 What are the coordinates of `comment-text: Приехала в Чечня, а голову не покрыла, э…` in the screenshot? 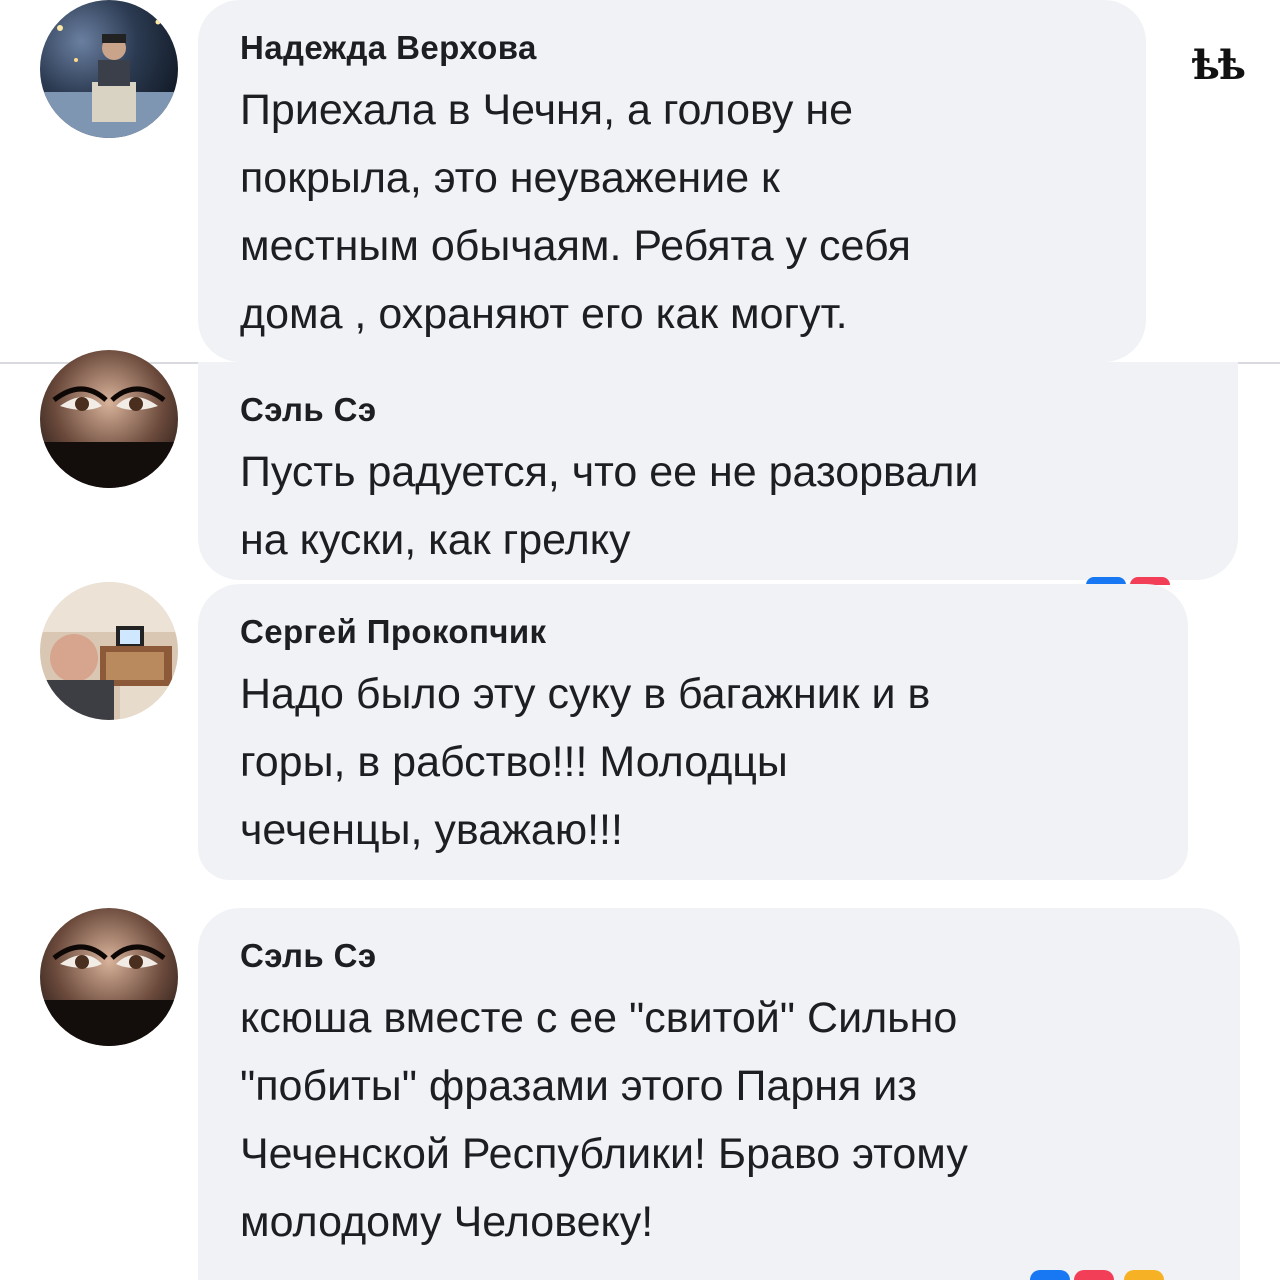 It's located at (575, 212).